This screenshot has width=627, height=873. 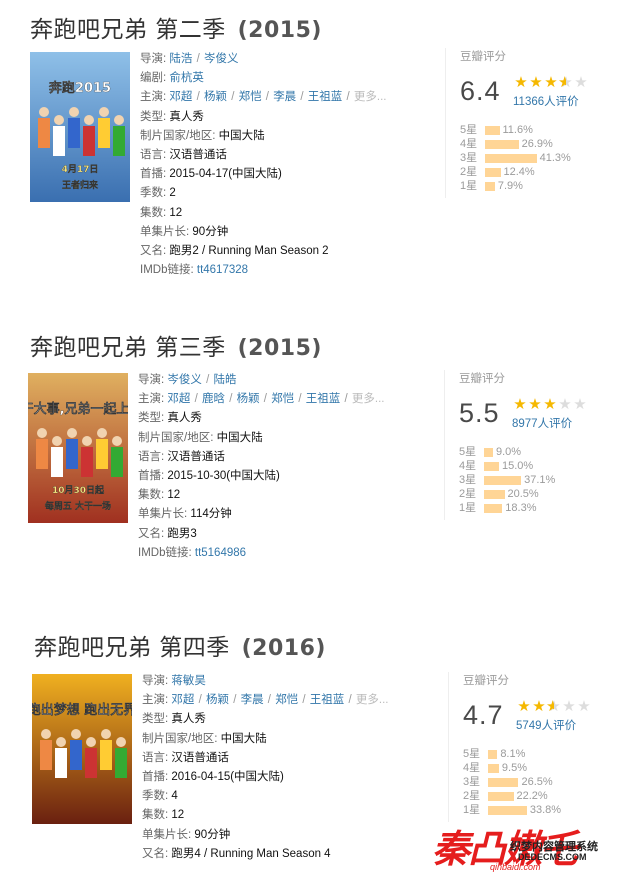 What do you see at coordinates (213, 399) in the screenshot?
I see `cast-link: 鹿晗` at bounding box center [213, 399].